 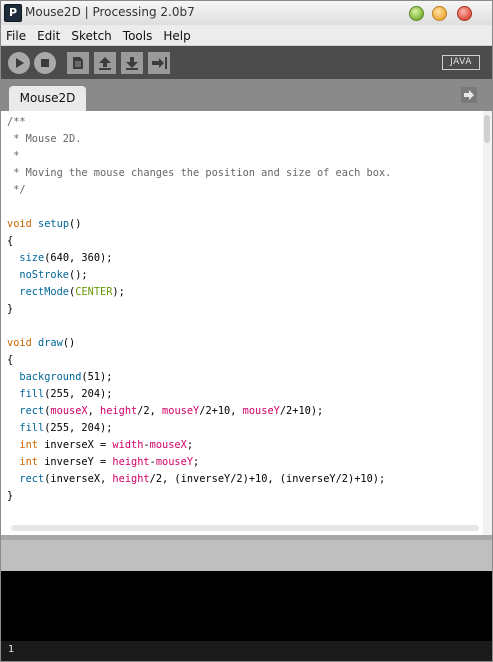 I want to click on code-token: (640, 360);, so click(x=78, y=258).